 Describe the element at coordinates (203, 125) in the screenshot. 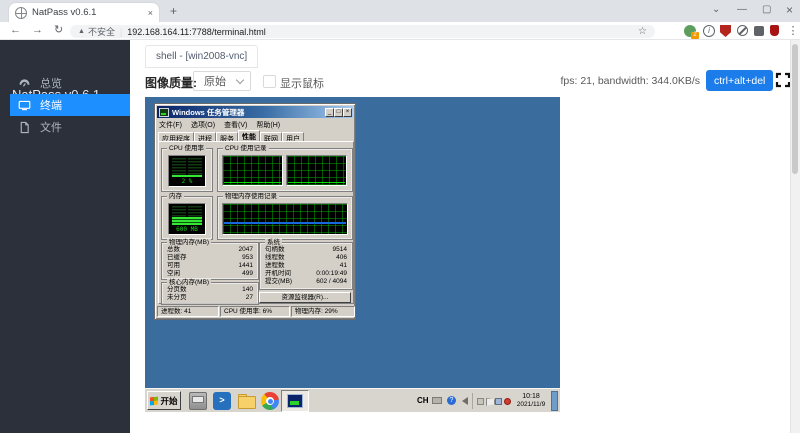

I see `menu-options: 选项(O)` at that location.